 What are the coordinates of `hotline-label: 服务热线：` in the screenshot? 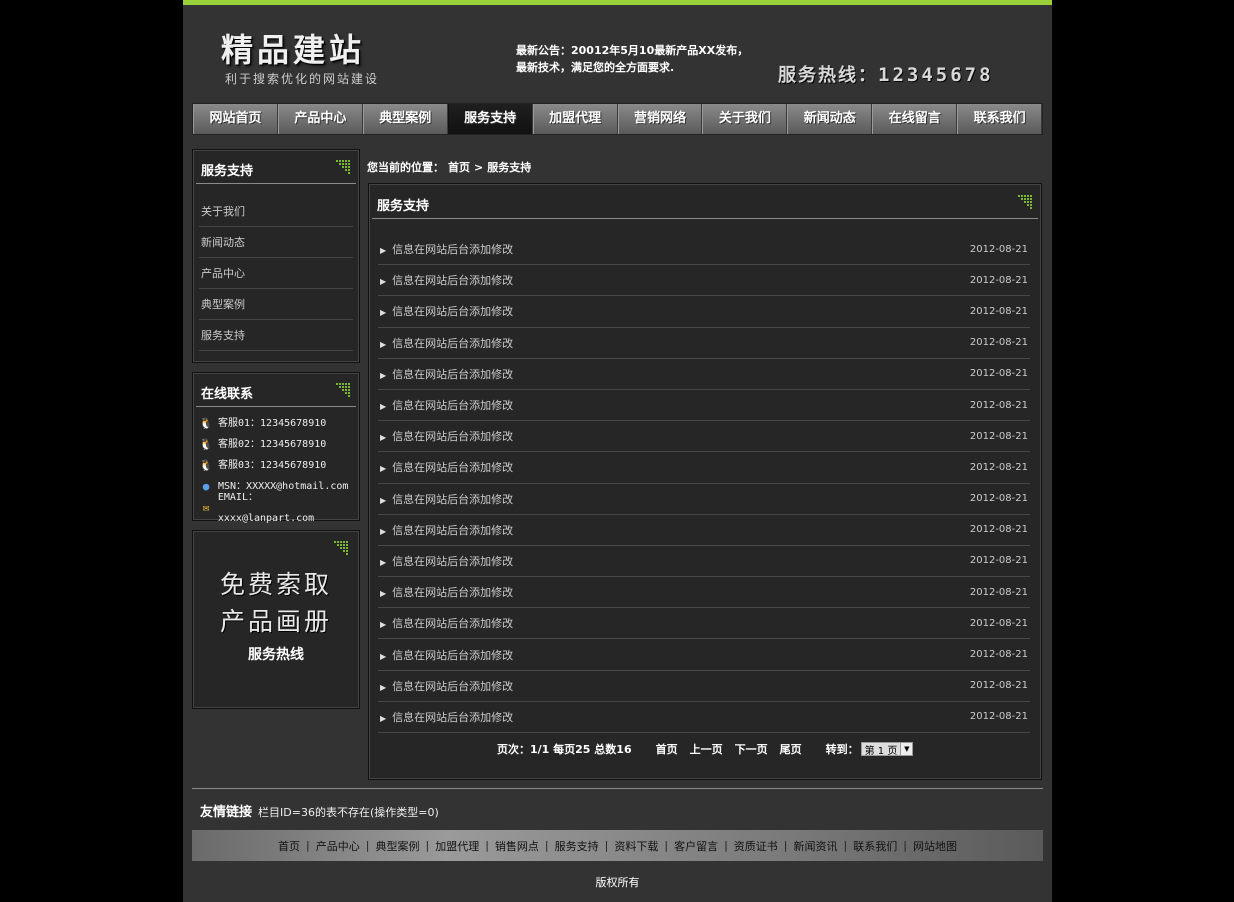 It's located at (828, 75).